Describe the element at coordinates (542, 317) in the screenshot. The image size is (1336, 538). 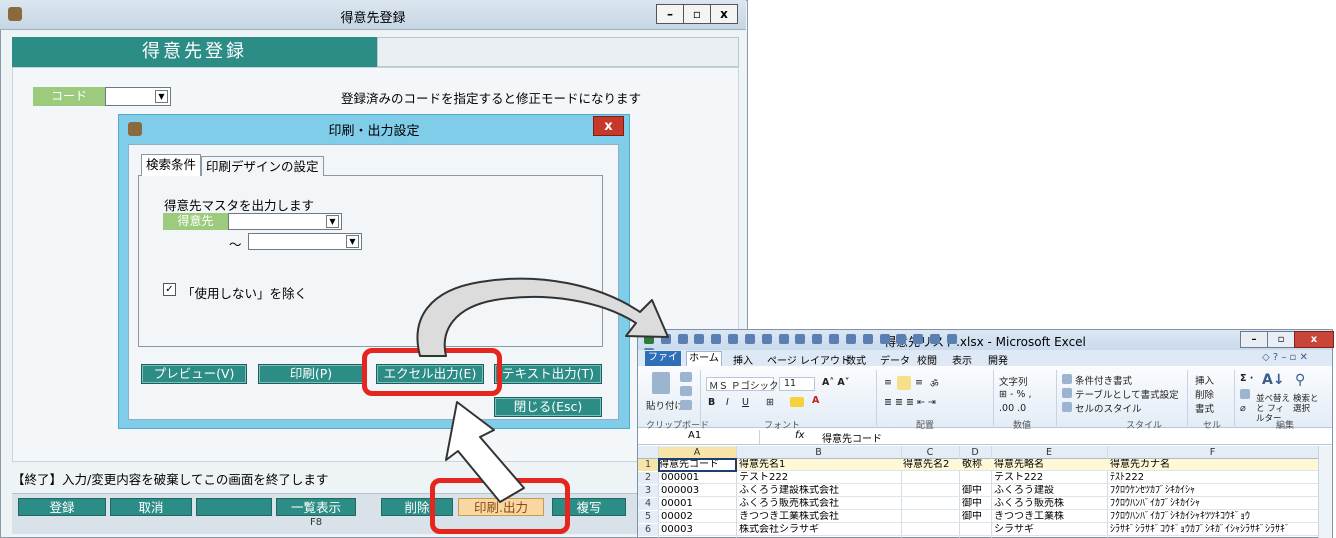
I see `curved-arrow-icon` at that location.